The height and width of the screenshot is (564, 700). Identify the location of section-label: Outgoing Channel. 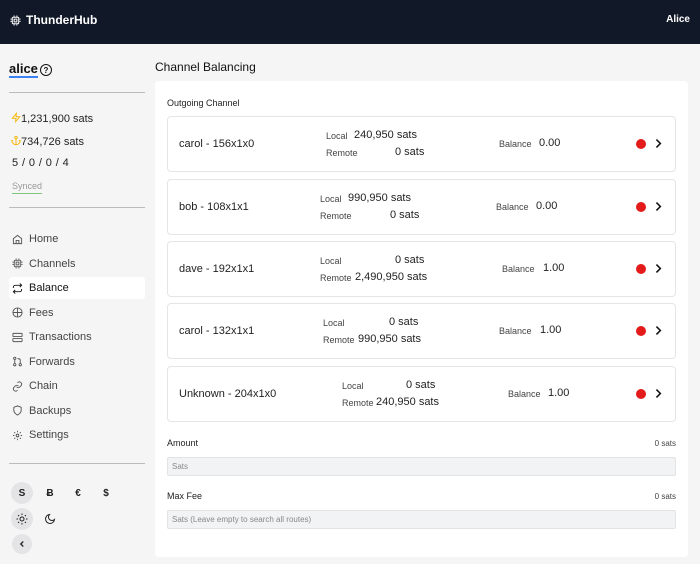
(203, 103).